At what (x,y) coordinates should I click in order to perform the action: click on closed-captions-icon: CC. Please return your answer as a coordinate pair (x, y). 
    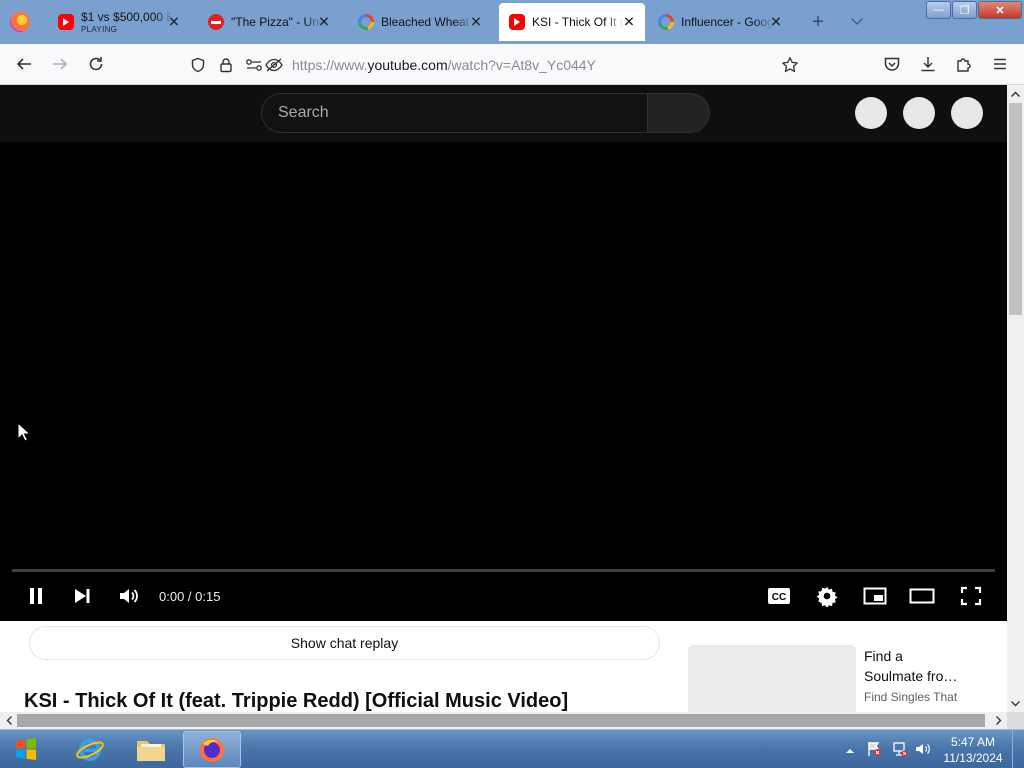
    Looking at the image, I should click on (779, 596).